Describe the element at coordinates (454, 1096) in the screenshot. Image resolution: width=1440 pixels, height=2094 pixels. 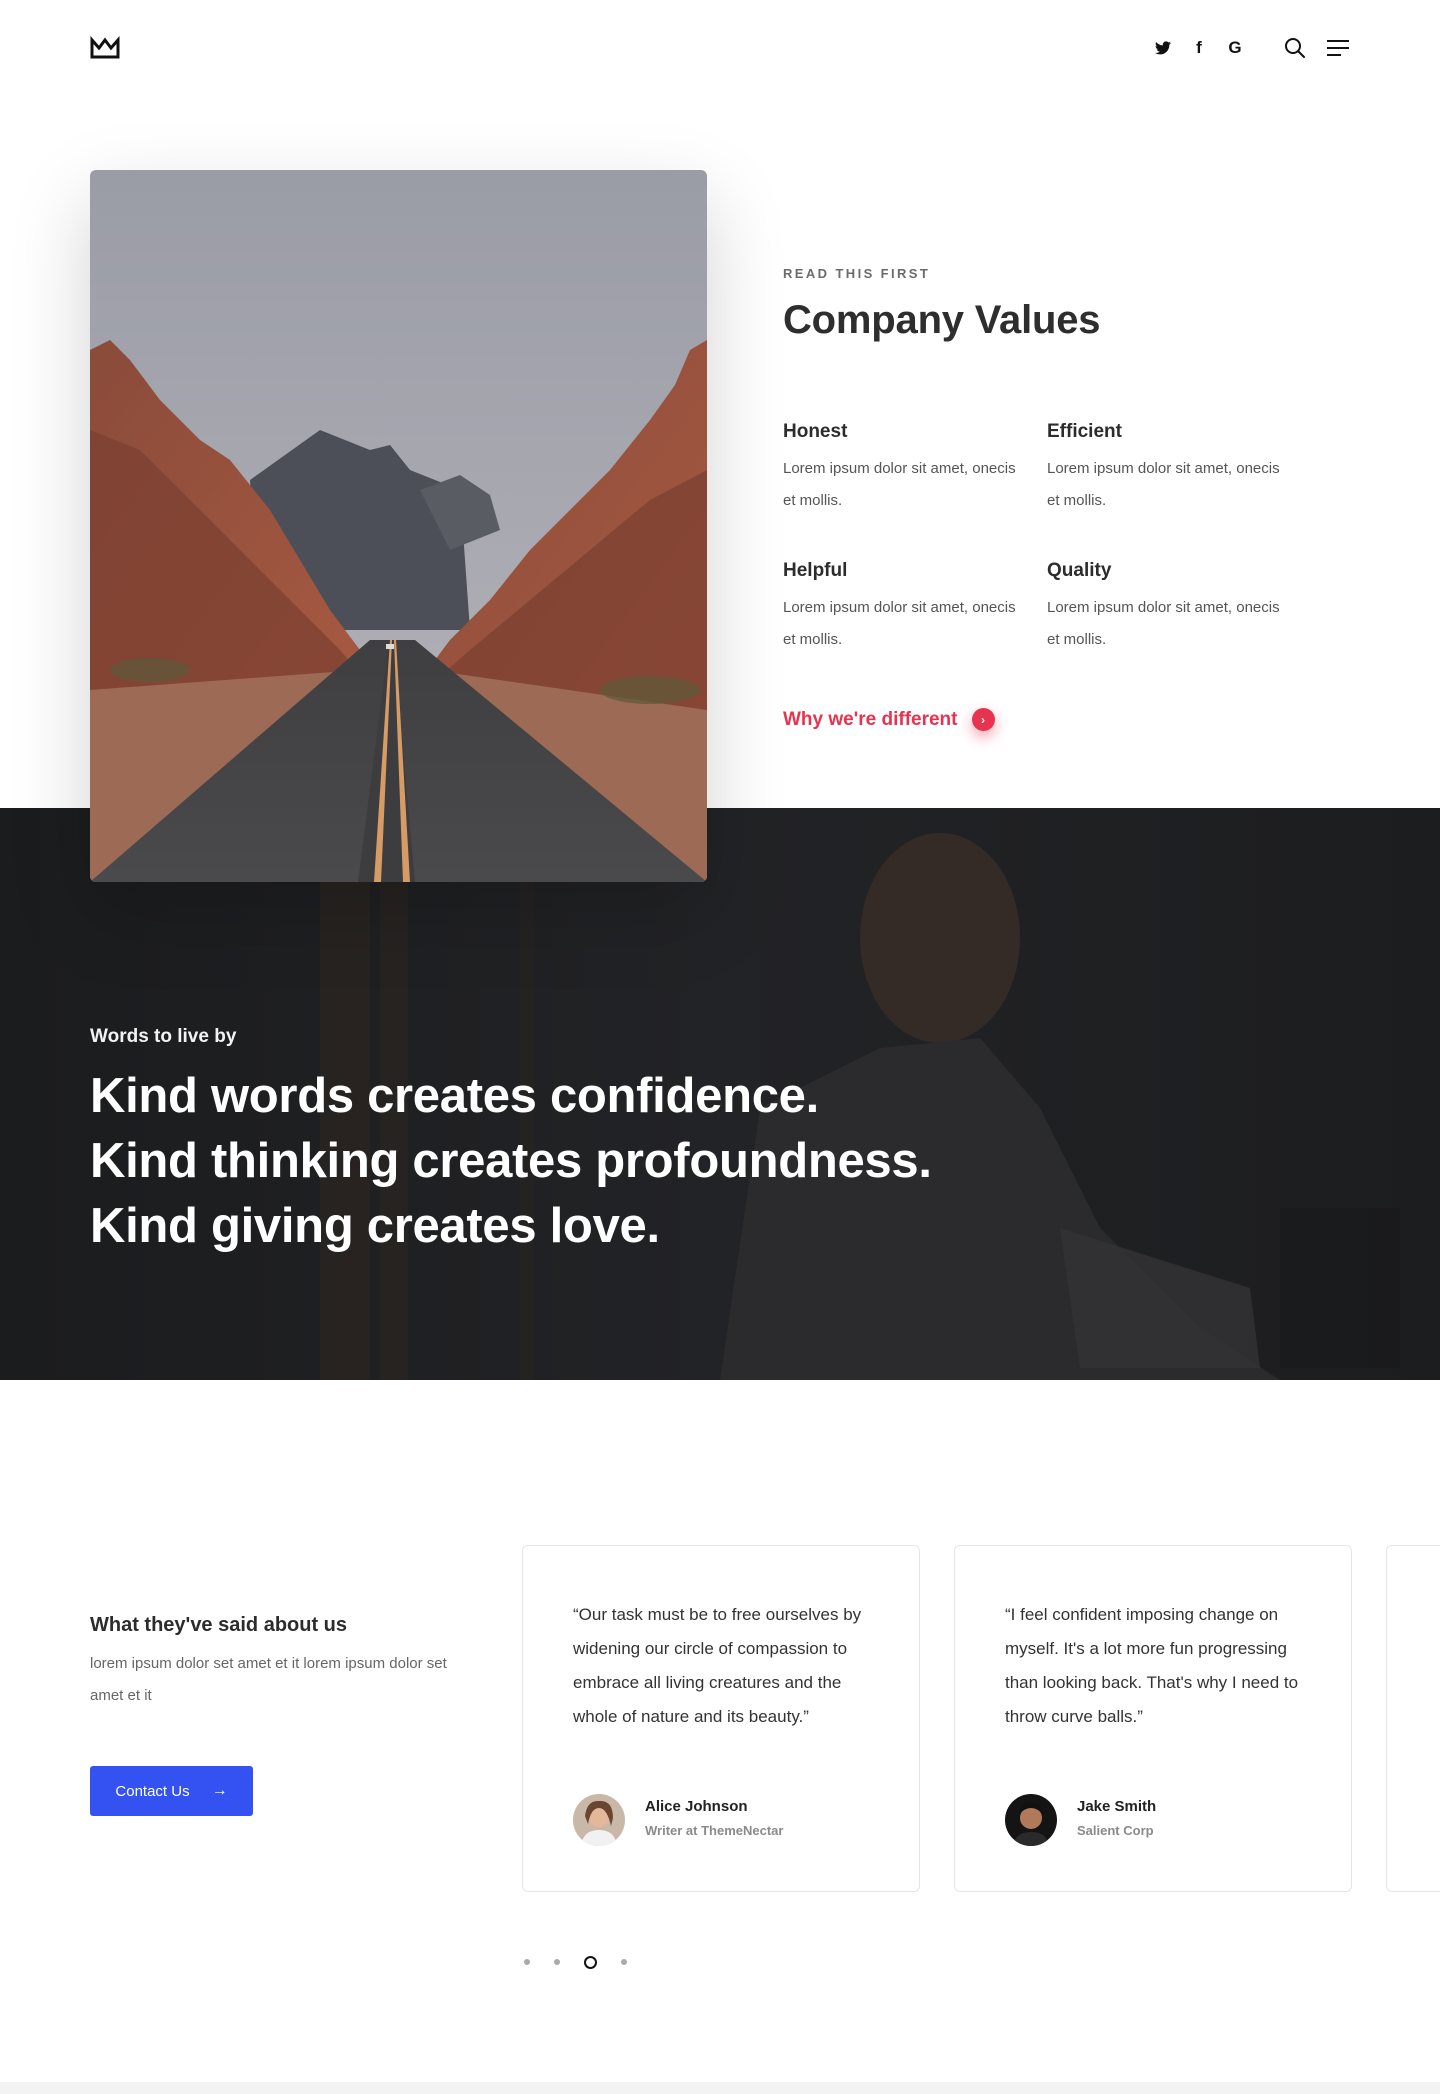
I see `quote-line: Kind words creates confidence.` at that location.